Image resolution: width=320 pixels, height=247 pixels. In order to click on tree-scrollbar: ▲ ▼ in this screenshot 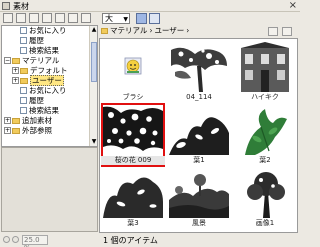, I will do `click(93, 86)`.